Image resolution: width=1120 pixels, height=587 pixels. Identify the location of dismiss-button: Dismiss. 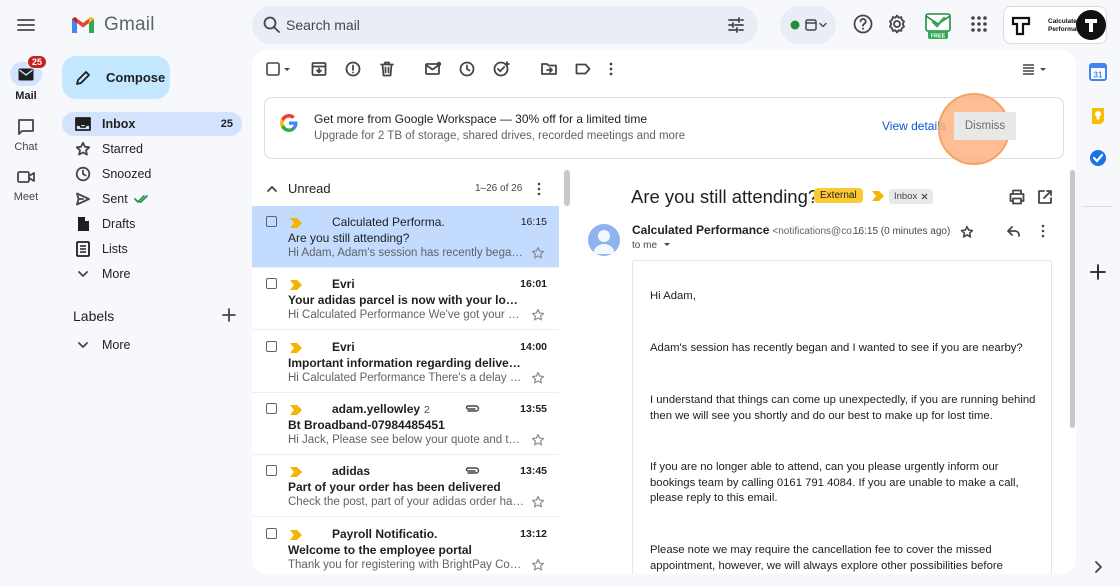
(985, 126).